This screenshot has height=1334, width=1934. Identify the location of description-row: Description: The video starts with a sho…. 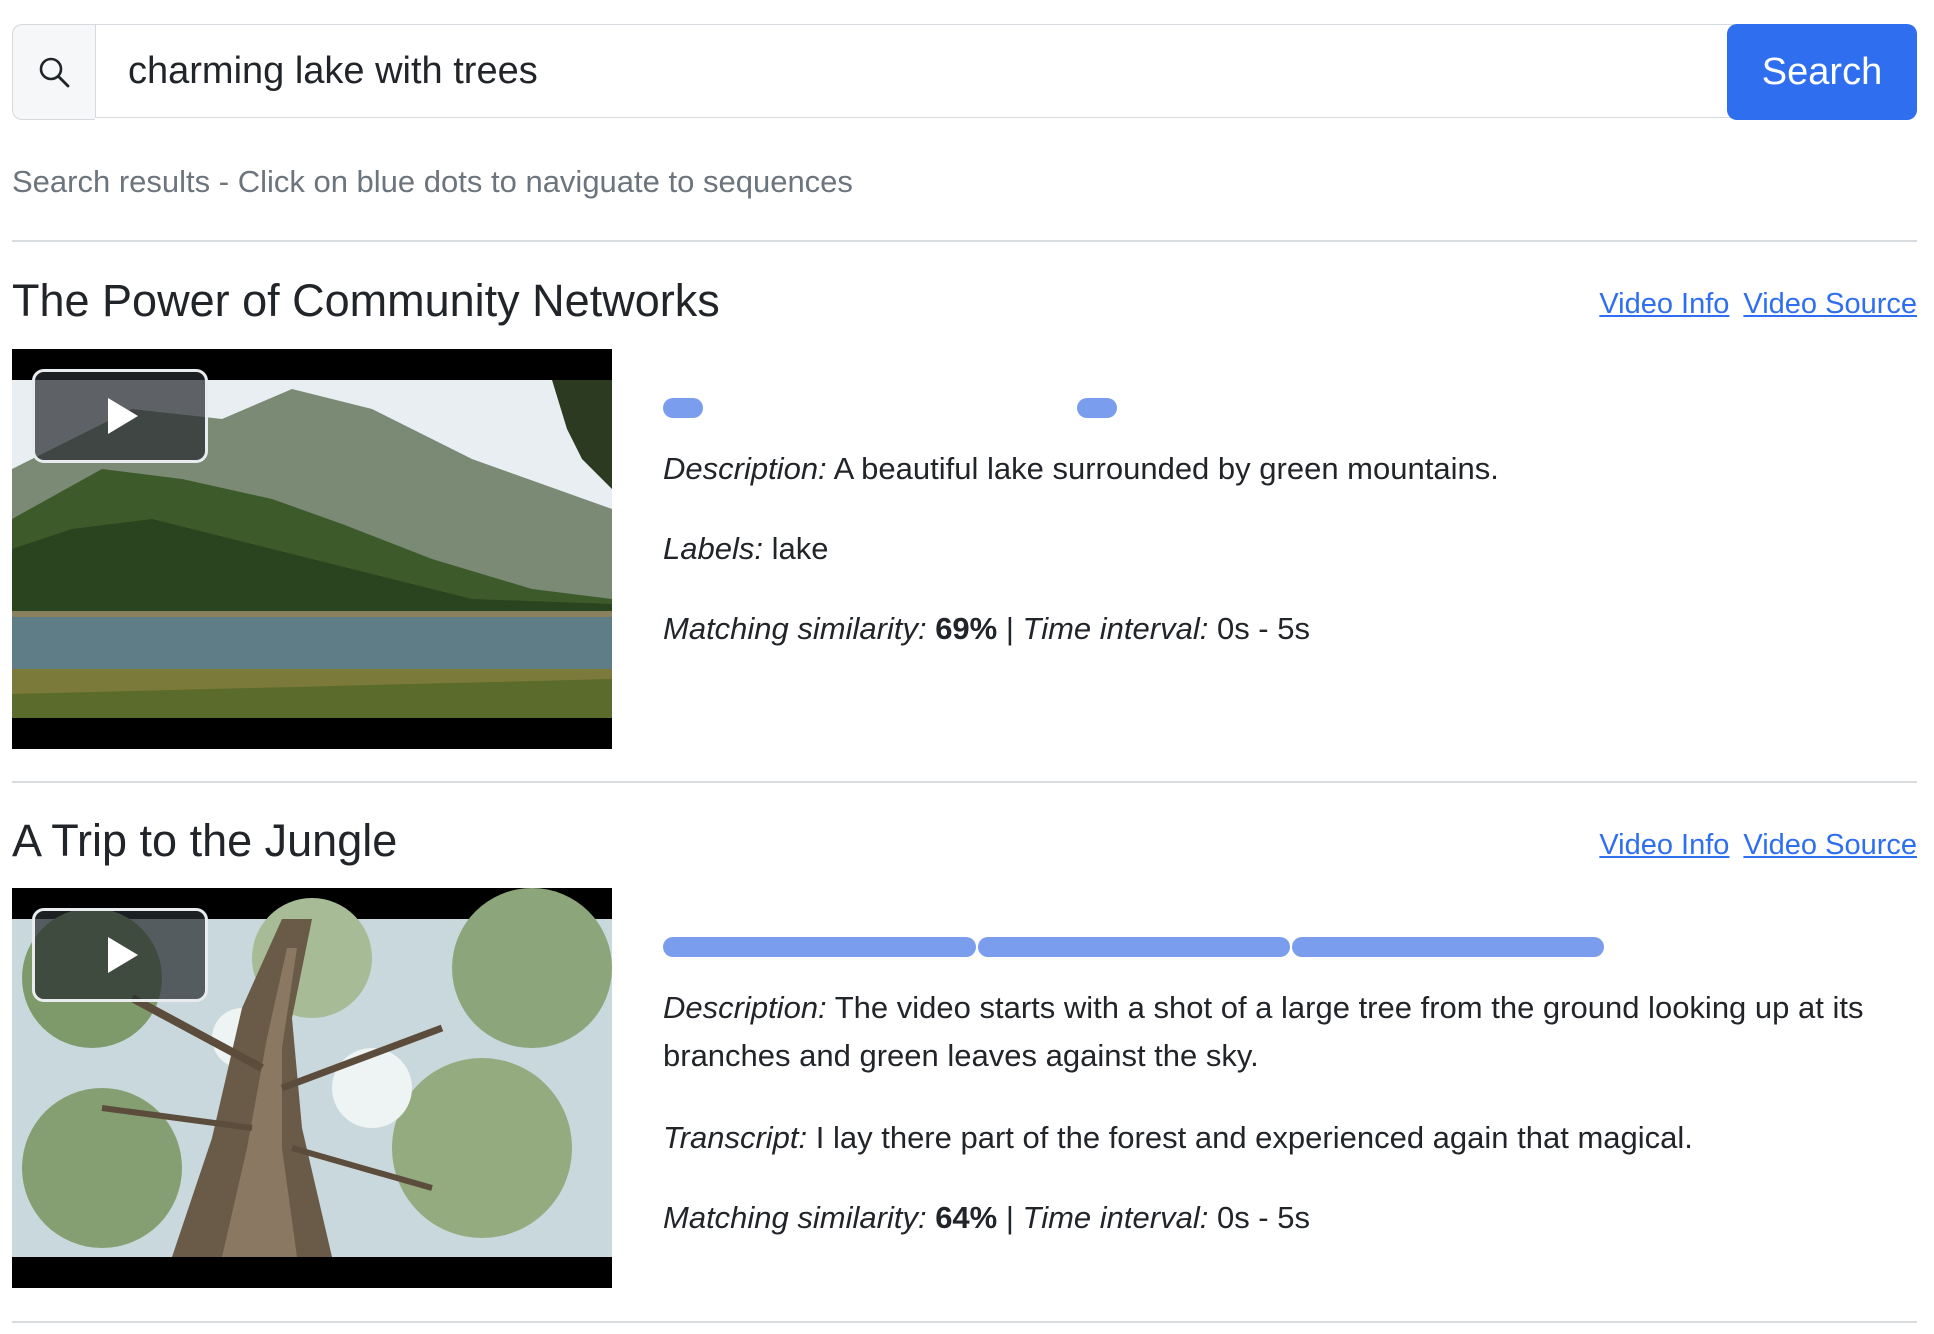
(1288, 1032).